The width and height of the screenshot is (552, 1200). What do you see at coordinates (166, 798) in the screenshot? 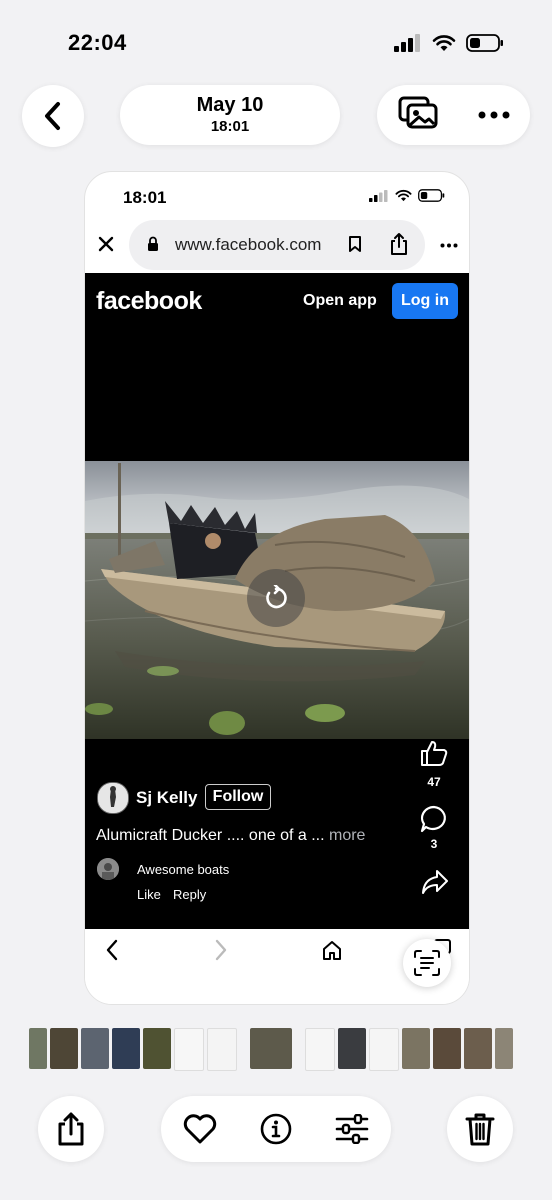
I see `author-name: Sj Kelly` at bounding box center [166, 798].